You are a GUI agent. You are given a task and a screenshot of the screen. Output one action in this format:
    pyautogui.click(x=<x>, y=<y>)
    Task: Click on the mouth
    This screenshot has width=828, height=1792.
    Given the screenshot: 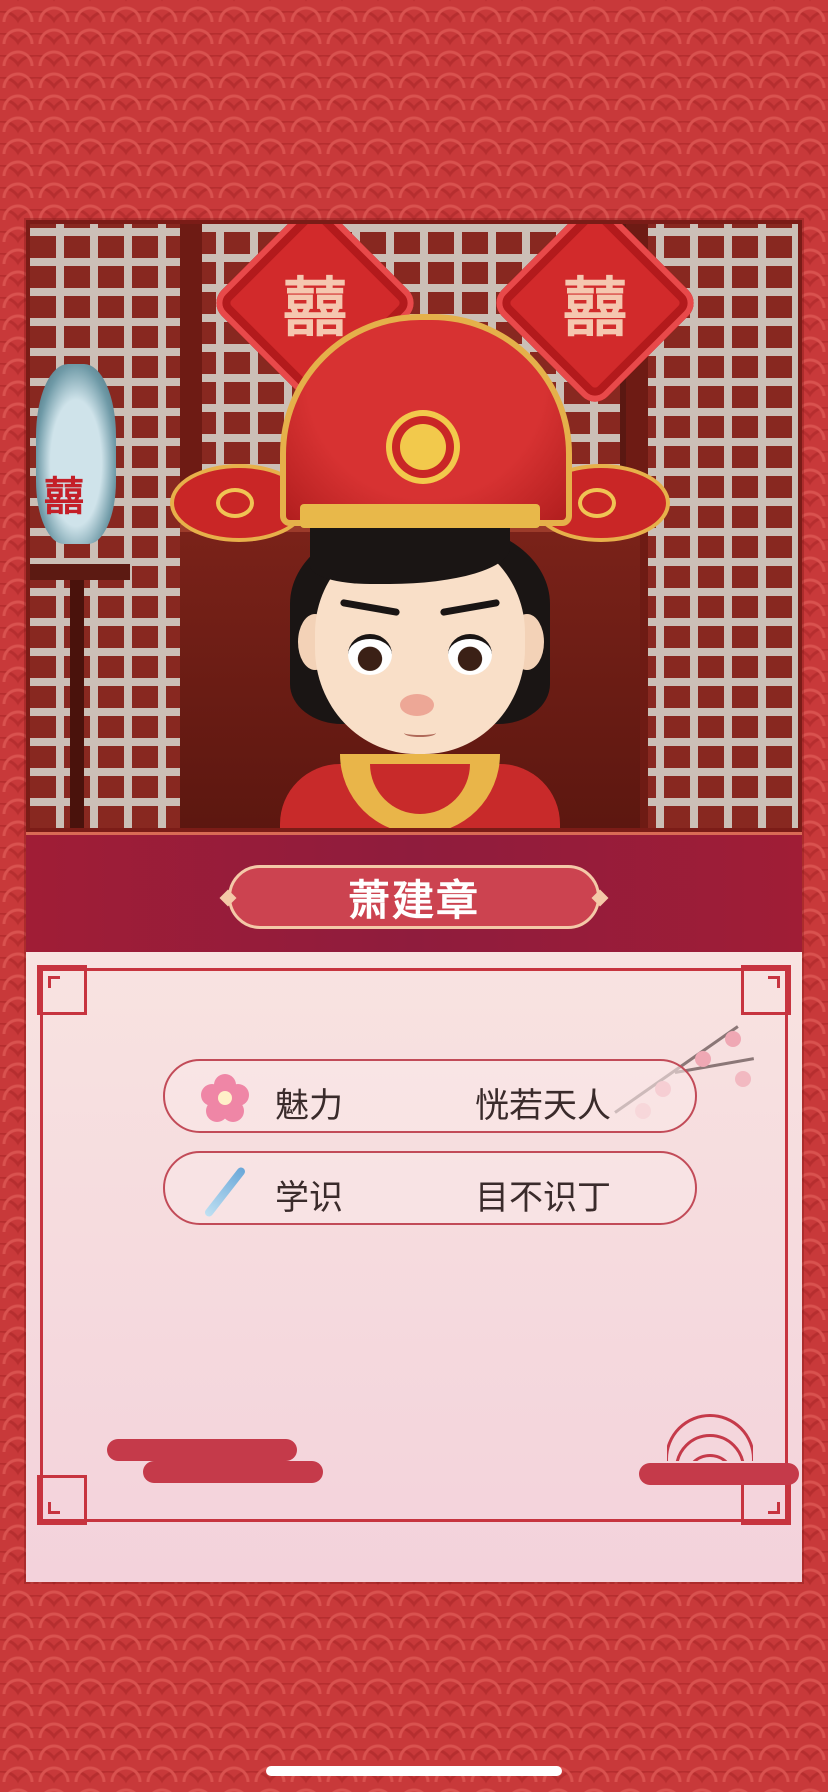 What is the action you would take?
    pyautogui.click(x=420, y=733)
    